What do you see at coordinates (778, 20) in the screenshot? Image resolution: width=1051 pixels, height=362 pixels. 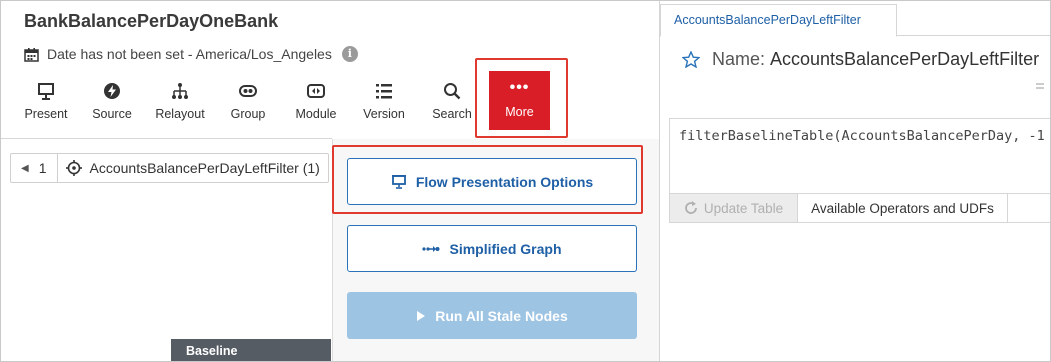 I see `tab-node-details: AccountsBalancePerDayLeftFilter` at bounding box center [778, 20].